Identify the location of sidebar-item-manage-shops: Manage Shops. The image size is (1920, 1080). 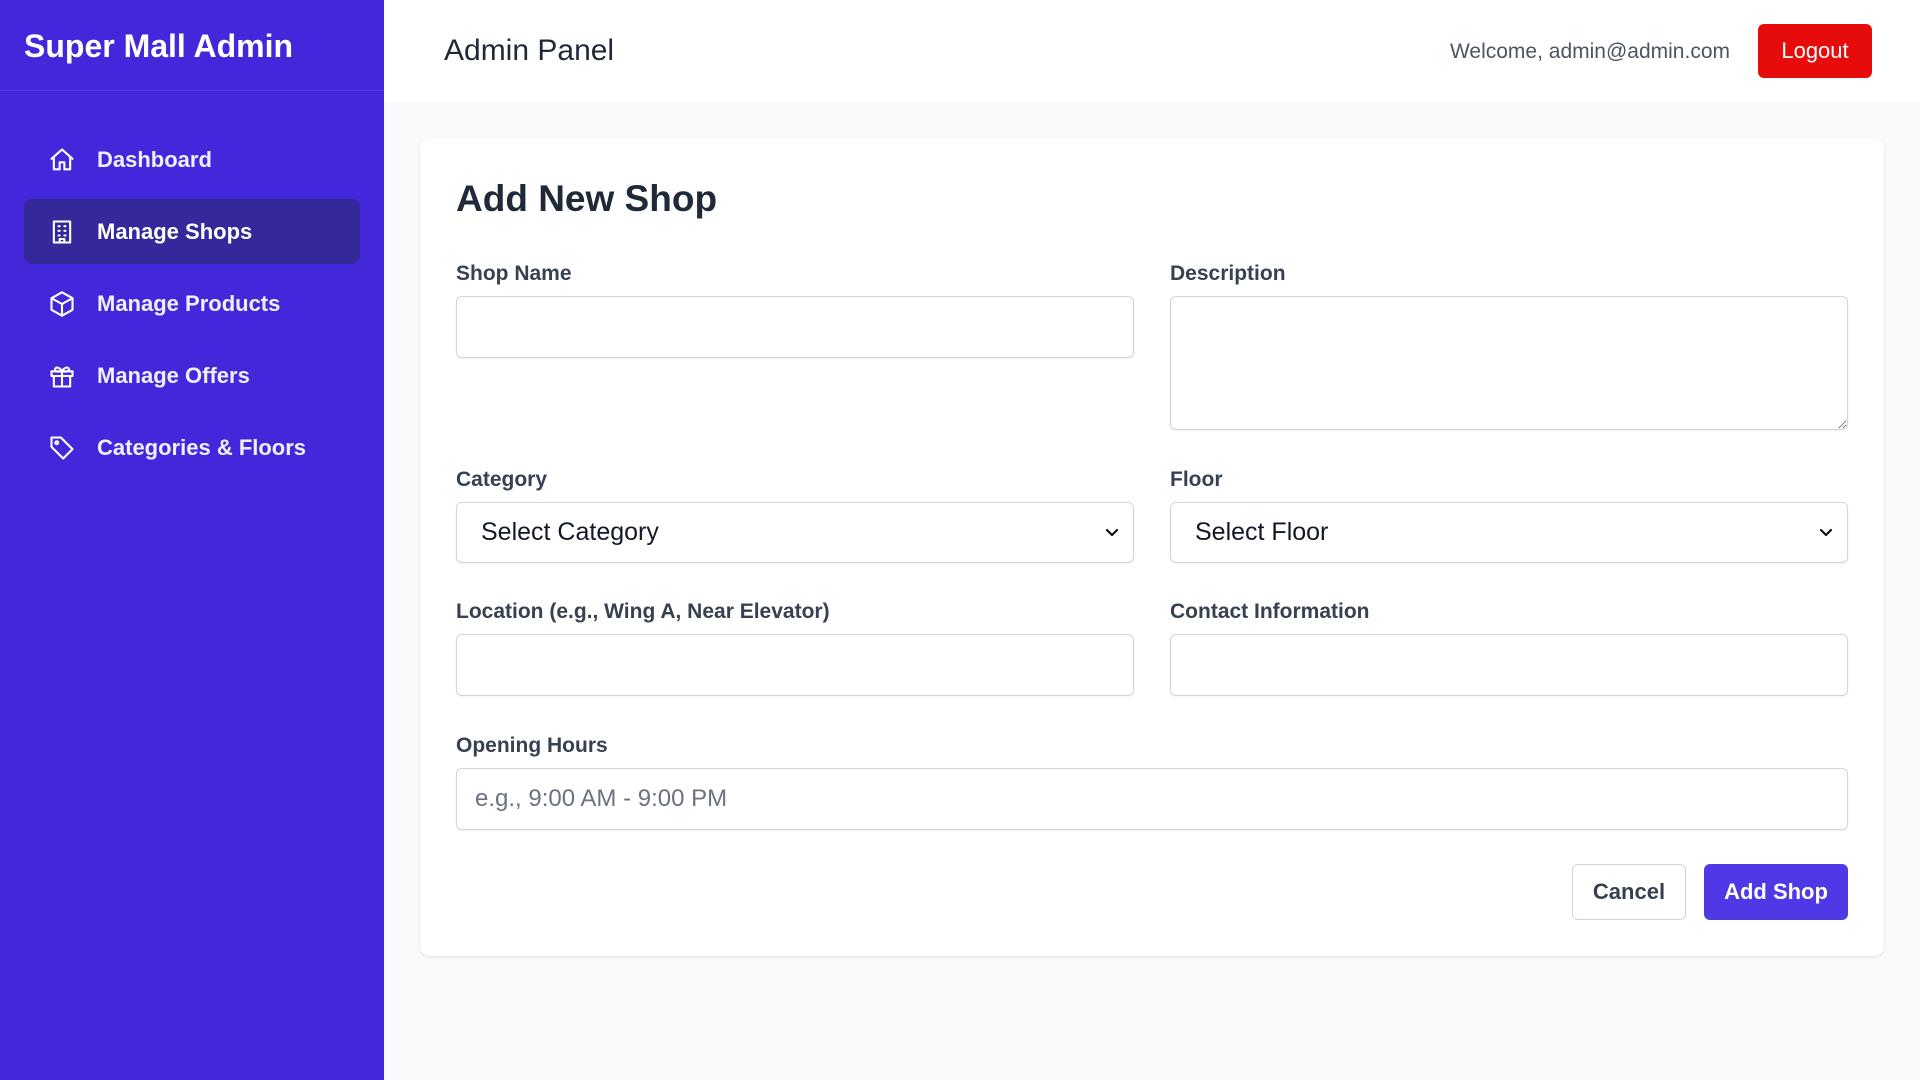
(192, 231).